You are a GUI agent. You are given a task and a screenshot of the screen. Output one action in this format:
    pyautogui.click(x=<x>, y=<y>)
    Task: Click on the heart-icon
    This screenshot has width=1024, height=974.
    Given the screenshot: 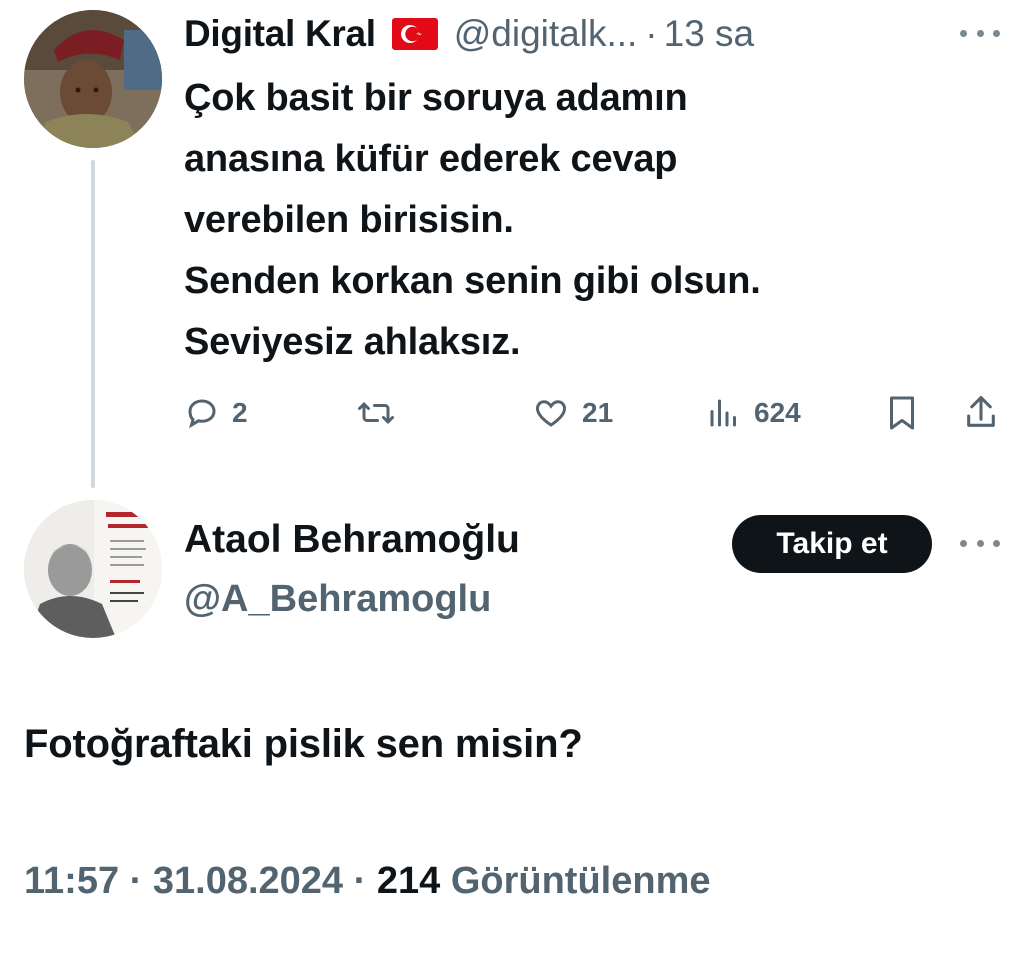 What is the action you would take?
    pyautogui.click(x=551, y=413)
    